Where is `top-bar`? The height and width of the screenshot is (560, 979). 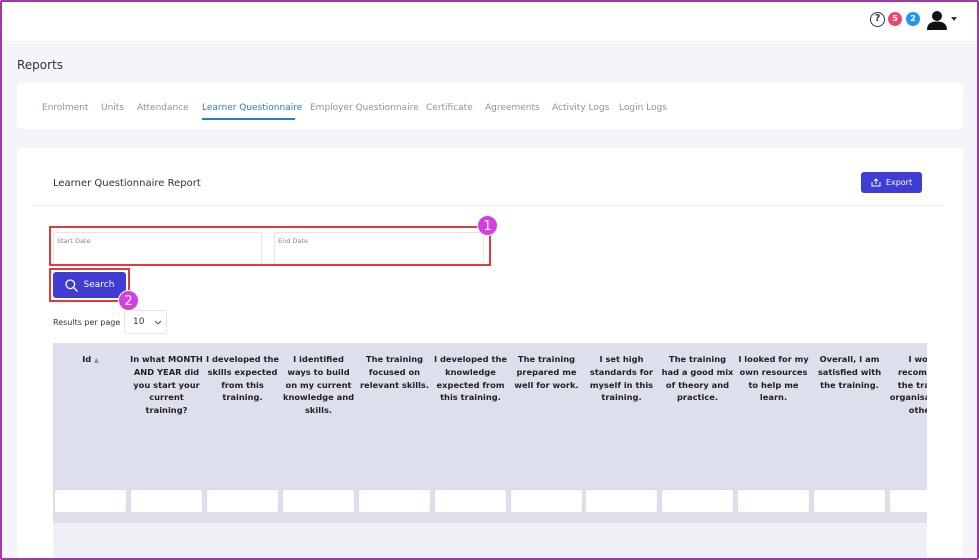 top-bar is located at coordinates (489, 22).